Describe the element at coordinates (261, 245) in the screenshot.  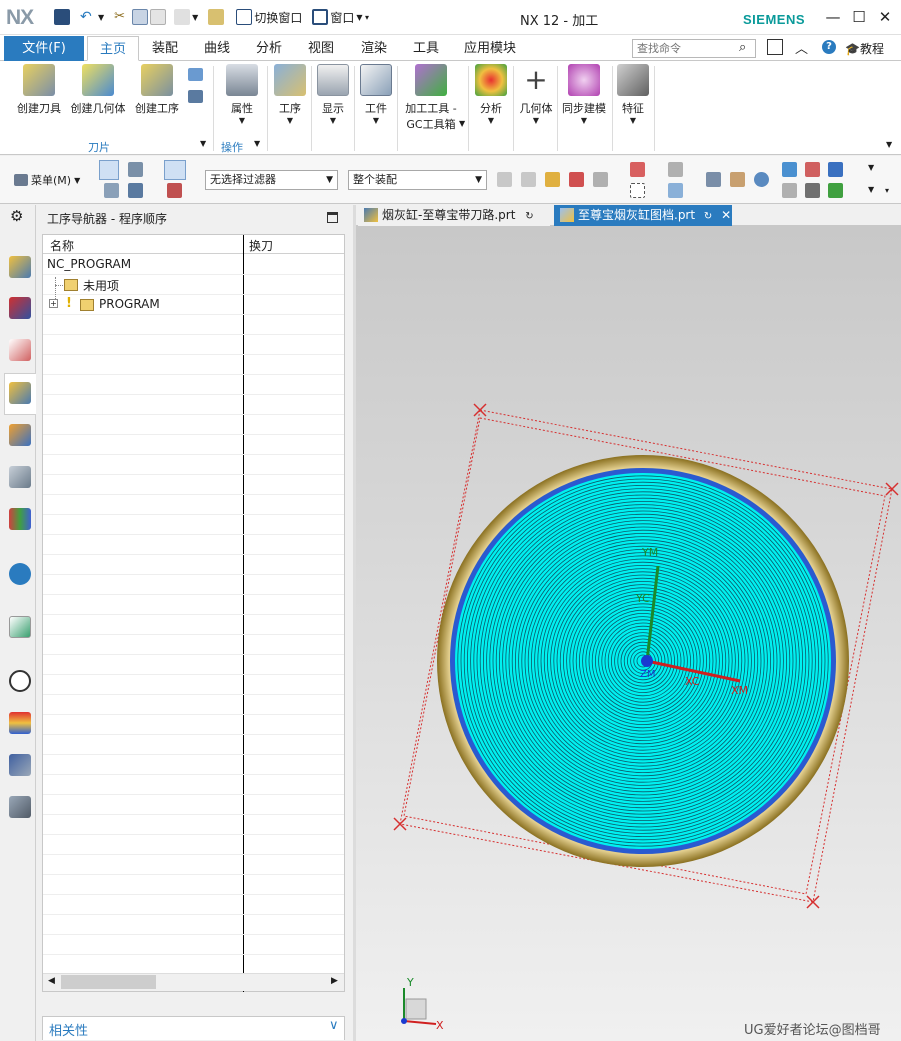
I see `column-header-tool-change: 换刀` at that location.